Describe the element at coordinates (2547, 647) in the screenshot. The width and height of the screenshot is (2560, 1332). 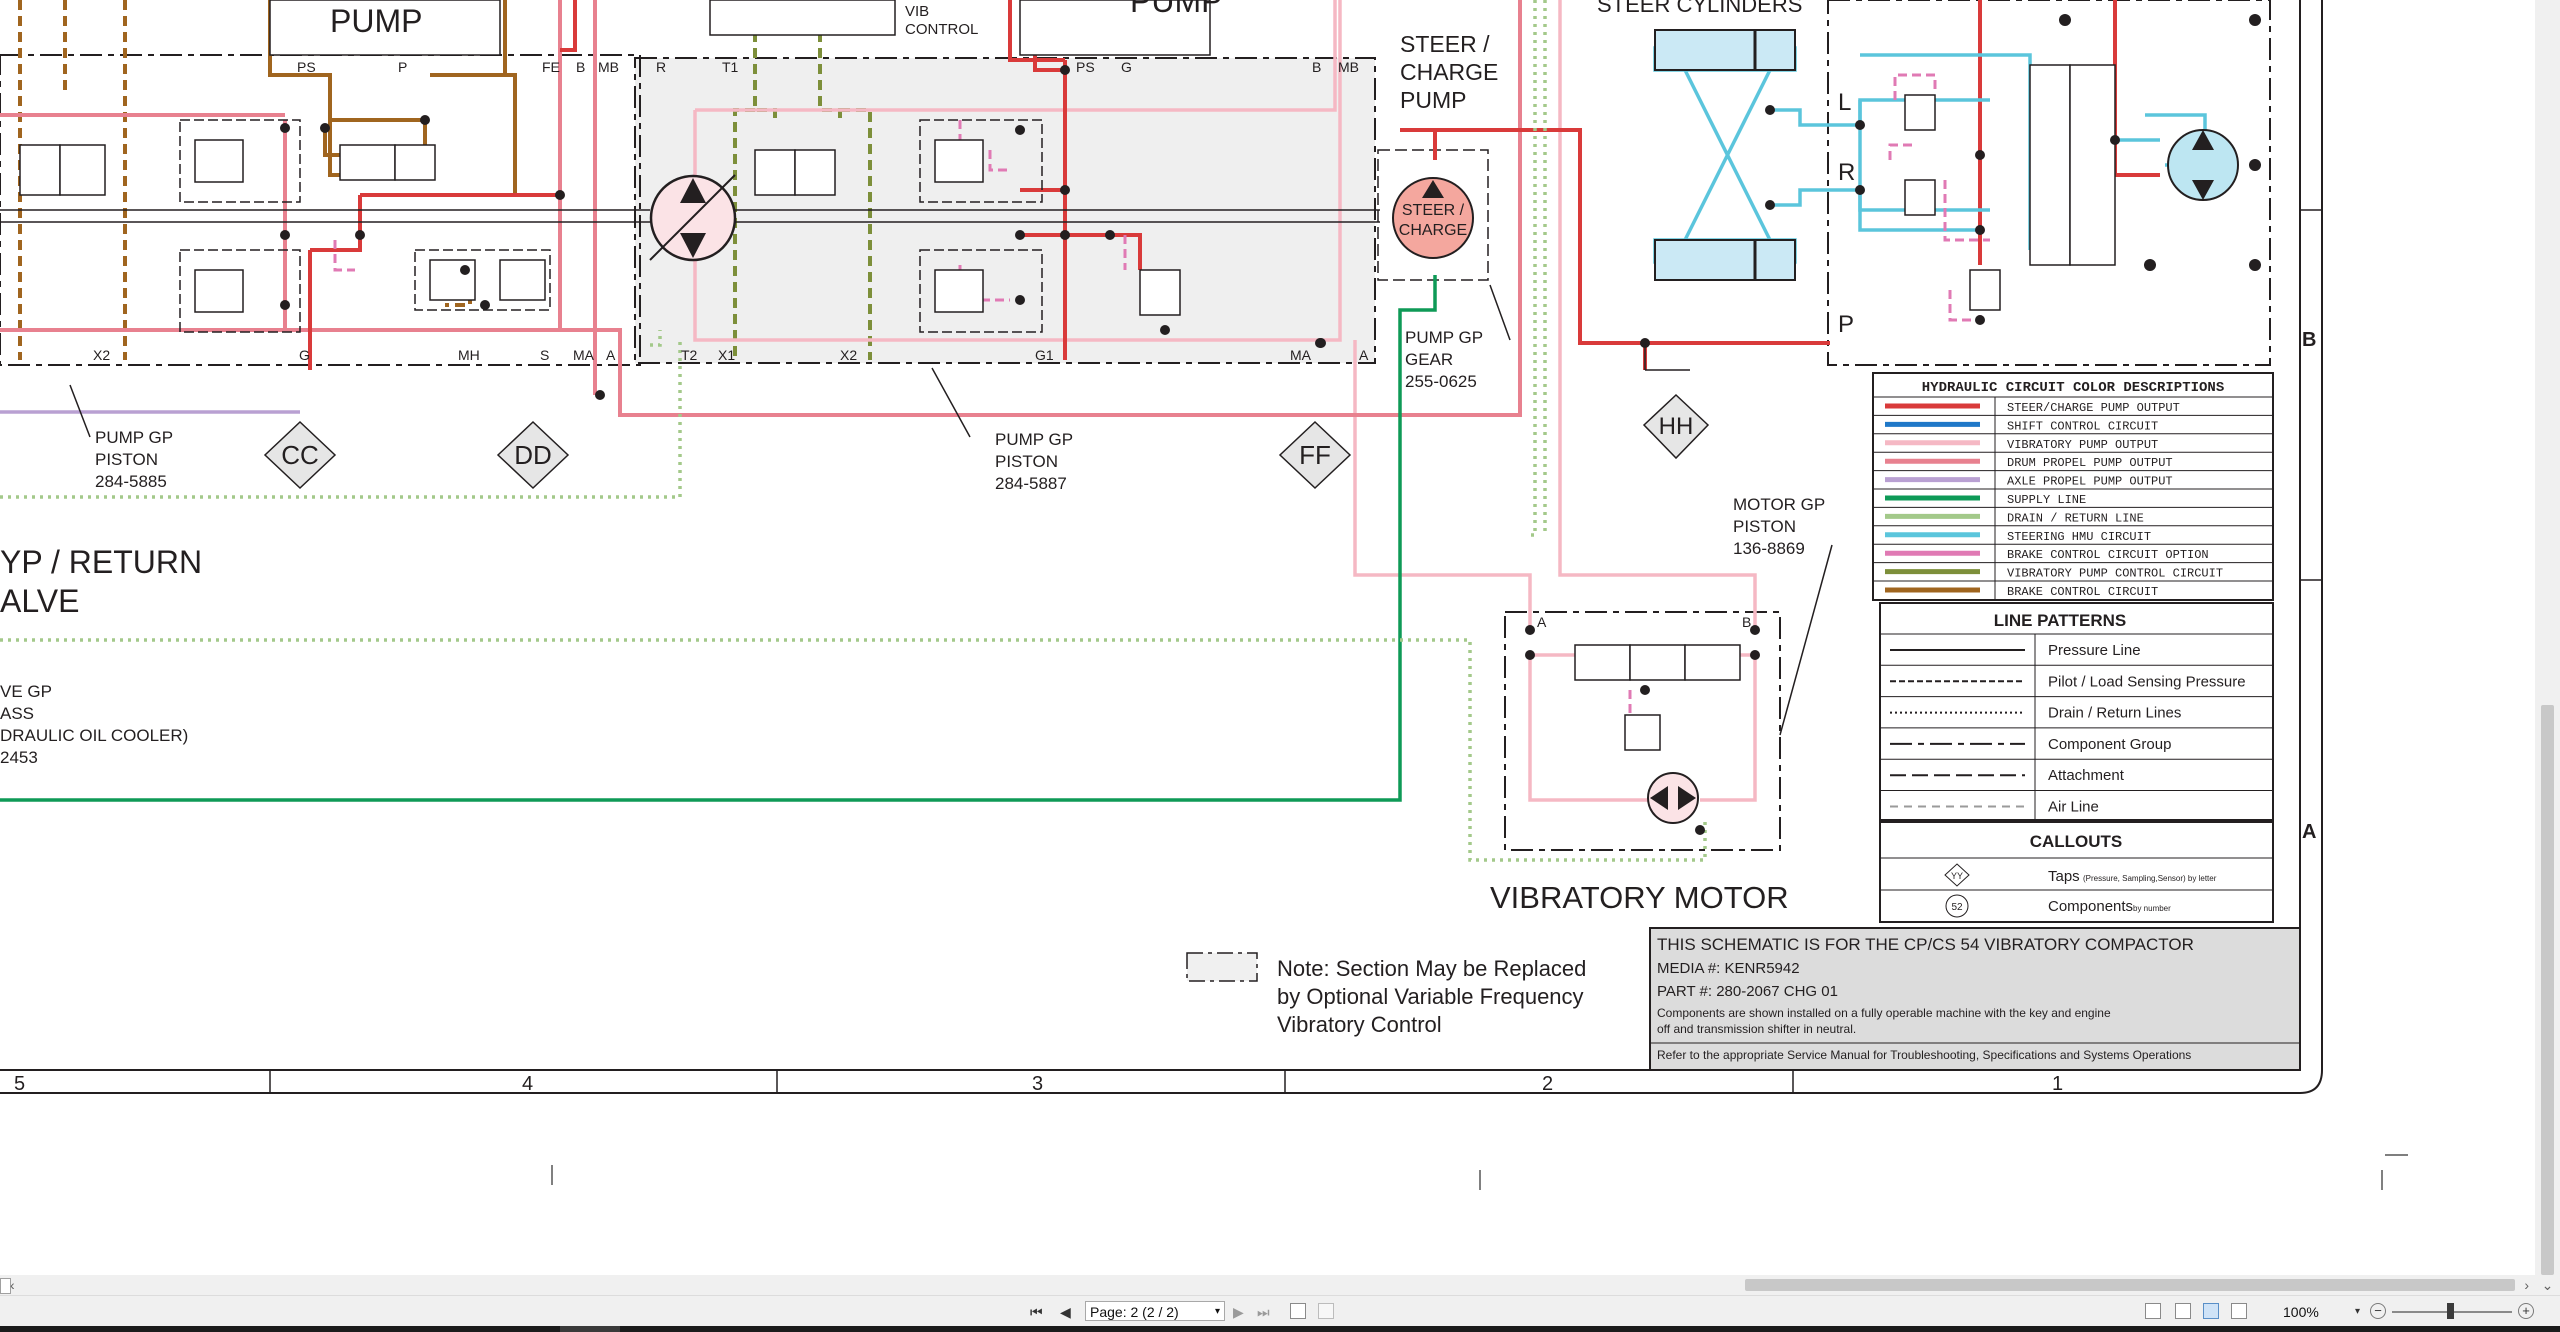
I see `vertical-scrollbar: ⌄` at that location.